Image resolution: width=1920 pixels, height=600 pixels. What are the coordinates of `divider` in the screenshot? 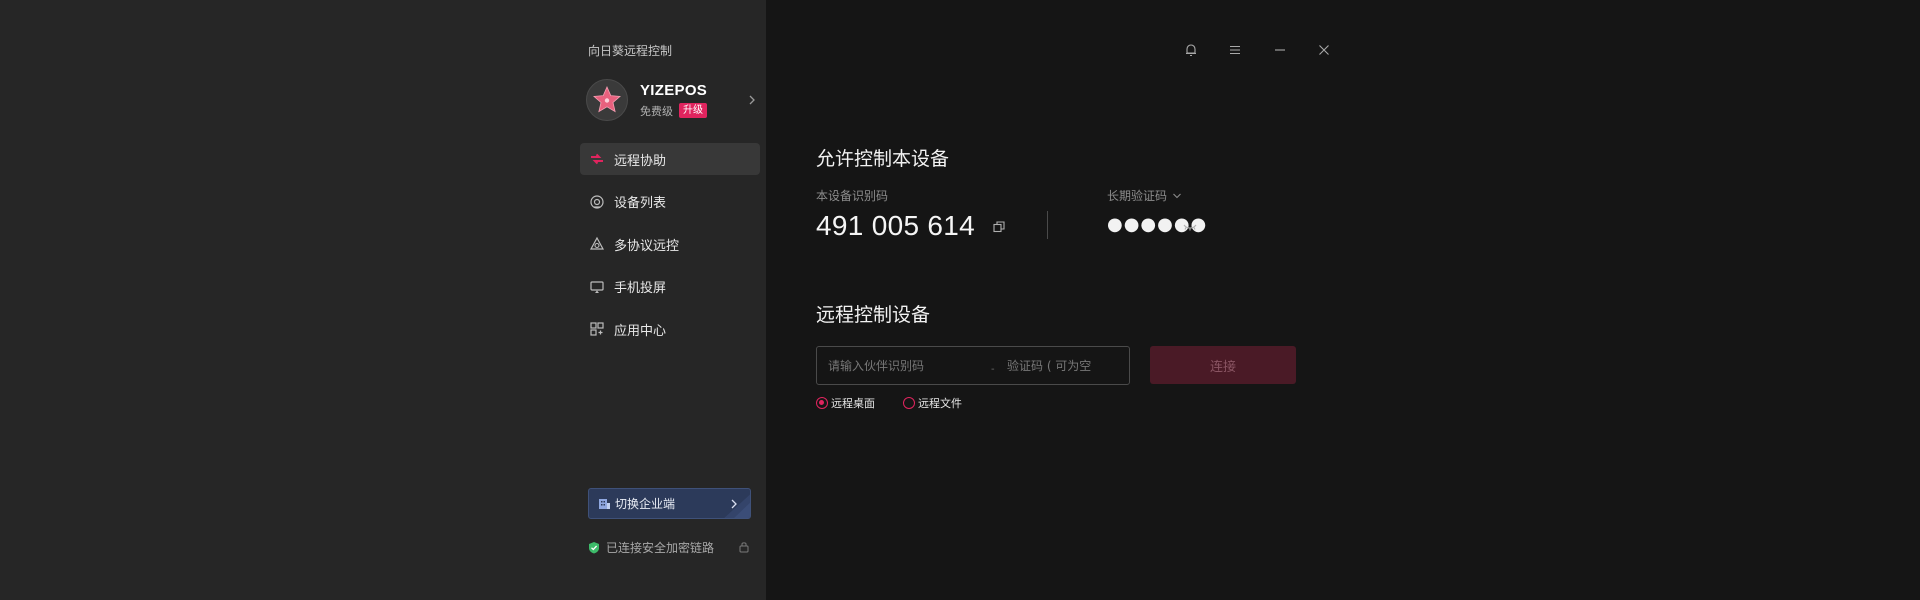 It's located at (1047, 225).